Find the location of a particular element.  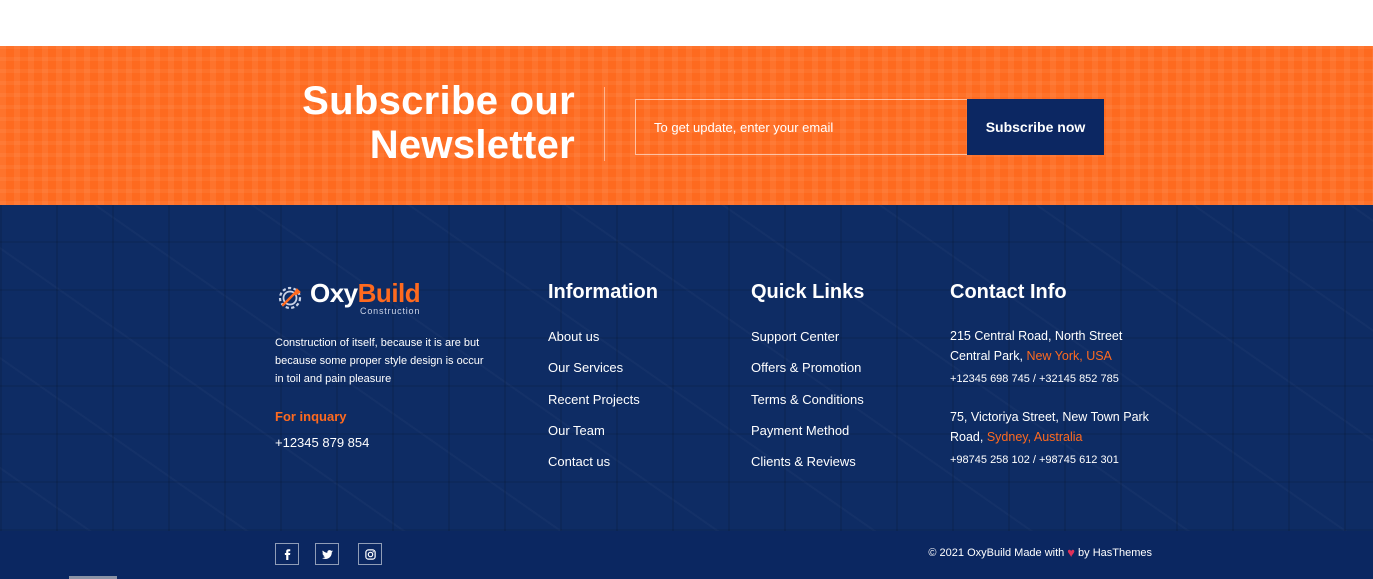

address-line: Central Park, New York, USA is located at coordinates (1036, 356).